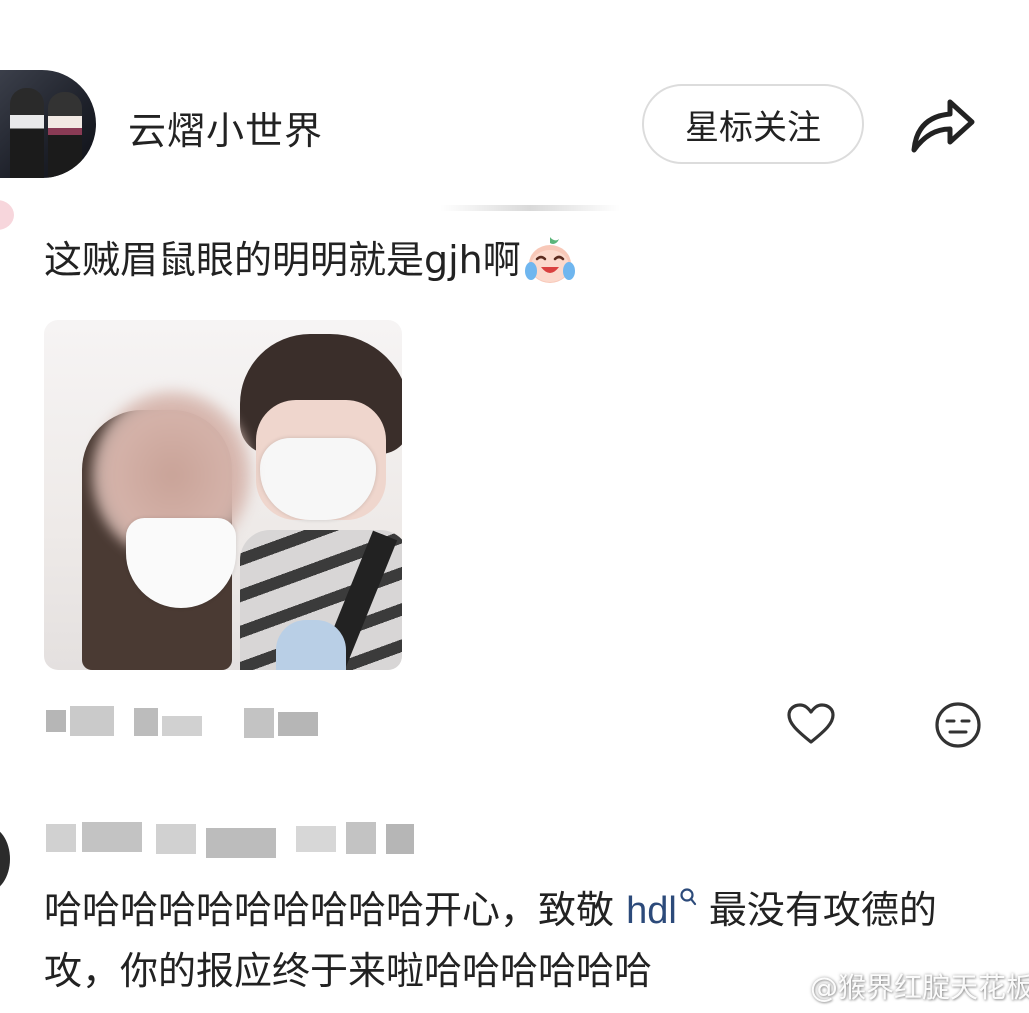  I want to click on crying-laughing-peach-emoji-icon, so click(549, 260).